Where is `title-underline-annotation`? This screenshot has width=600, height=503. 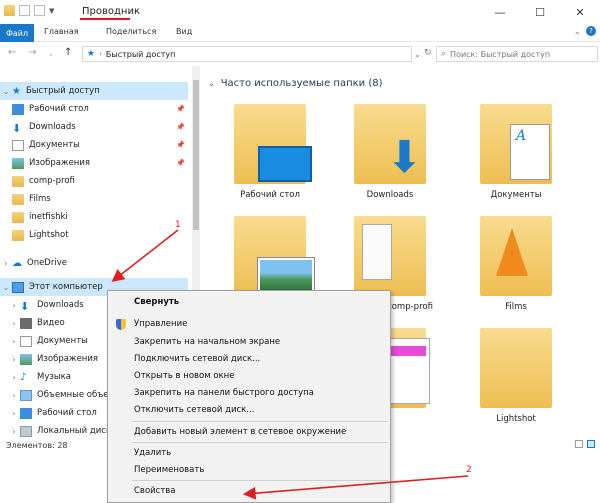 title-underline-annotation is located at coordinates (105, 19).